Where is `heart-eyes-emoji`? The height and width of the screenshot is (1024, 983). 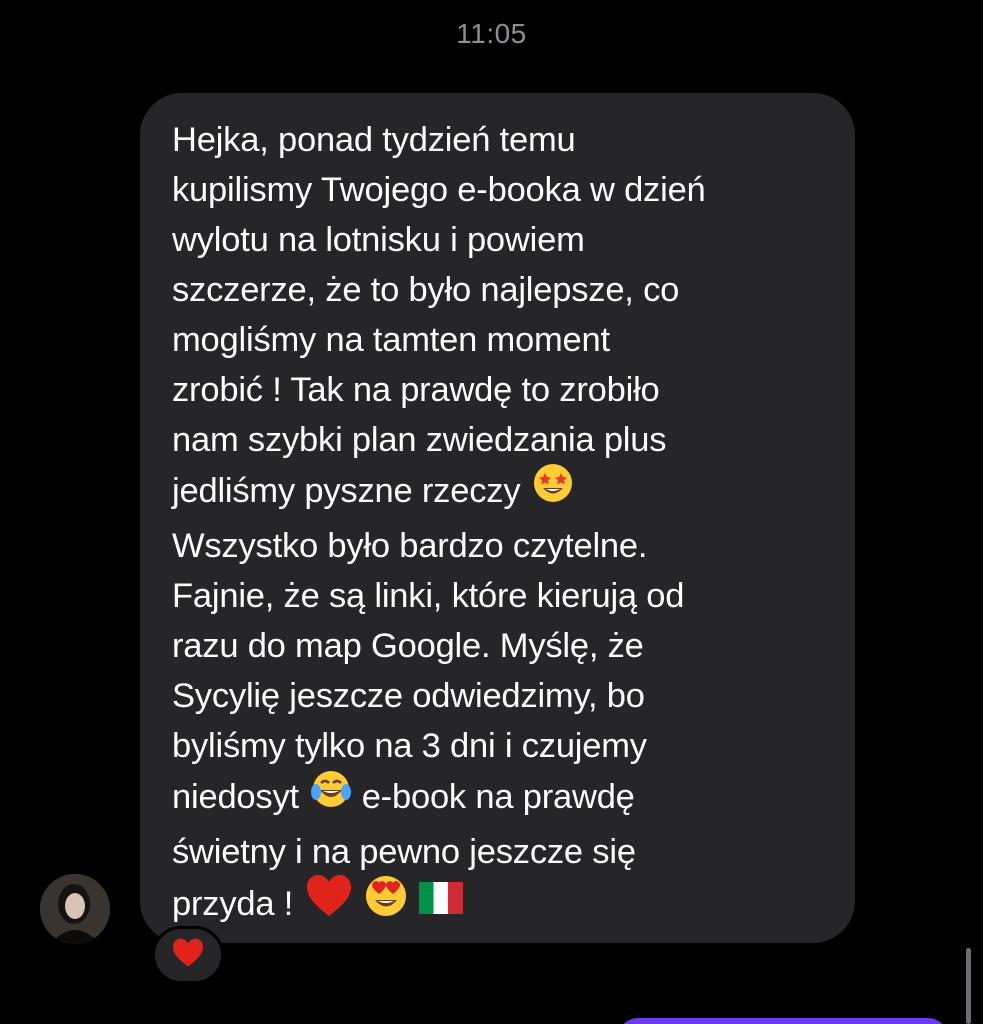 heart-eyes-emoji is located at coordinates (386, 903).